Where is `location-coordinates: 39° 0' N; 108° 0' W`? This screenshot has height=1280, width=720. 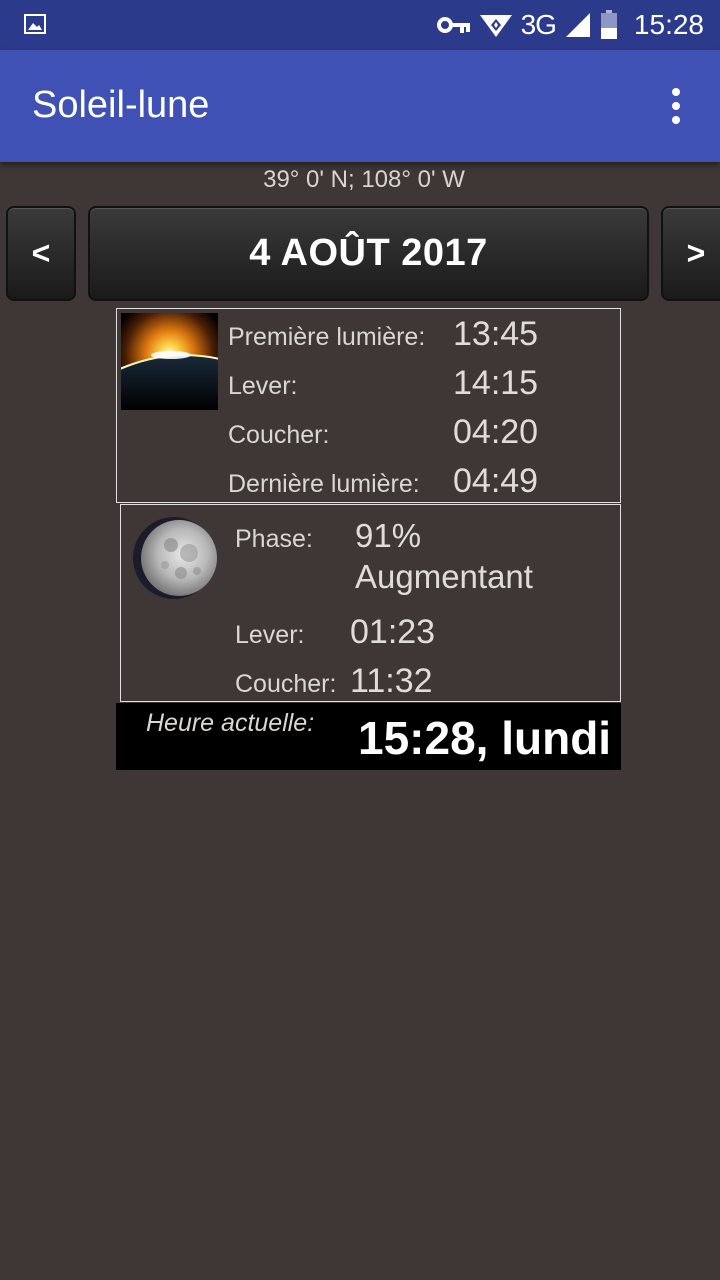
location-coordinates: 39° 0' N; 108° 0' W is located at coordinates (364, 179).